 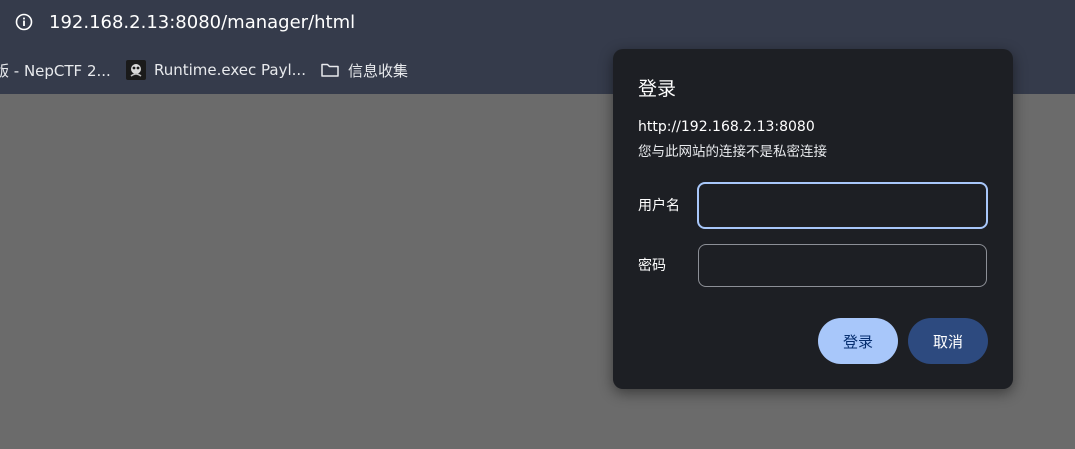 I want to click on username-field, so click(x=842, y=205).